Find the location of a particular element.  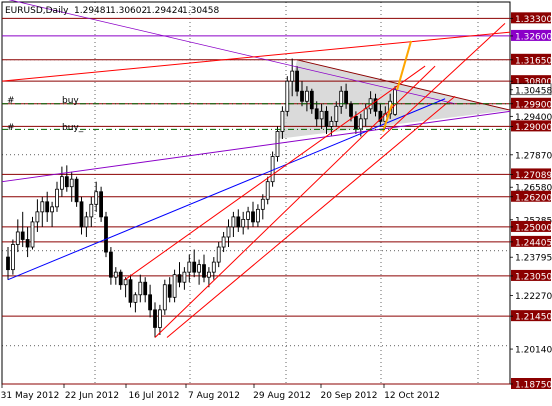

price-label: 1.30458 is located at coordinates (533, 91).